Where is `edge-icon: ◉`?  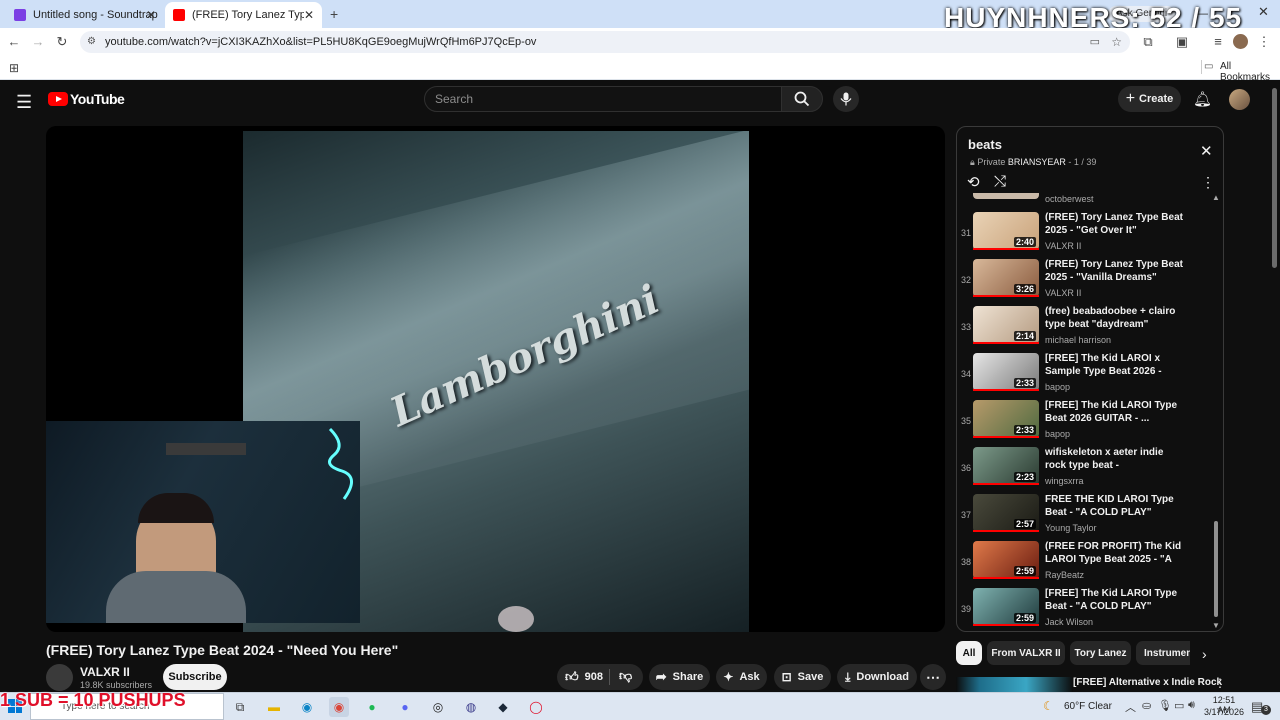
edge-icon: ◉ is located at coordinates (307, 707).